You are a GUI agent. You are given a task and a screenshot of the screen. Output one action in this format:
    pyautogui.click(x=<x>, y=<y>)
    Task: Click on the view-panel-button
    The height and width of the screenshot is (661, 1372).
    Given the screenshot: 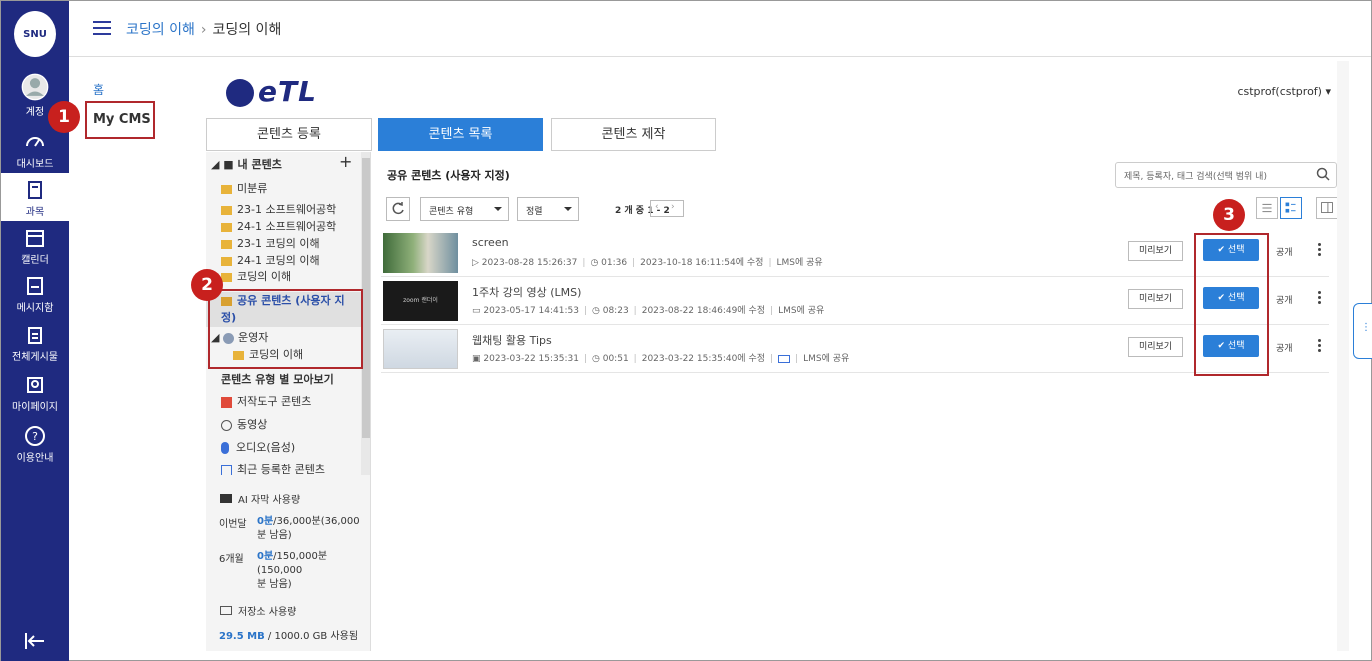 What is the action you would take?
    pyautogui.click(x=1327, y=208)
    